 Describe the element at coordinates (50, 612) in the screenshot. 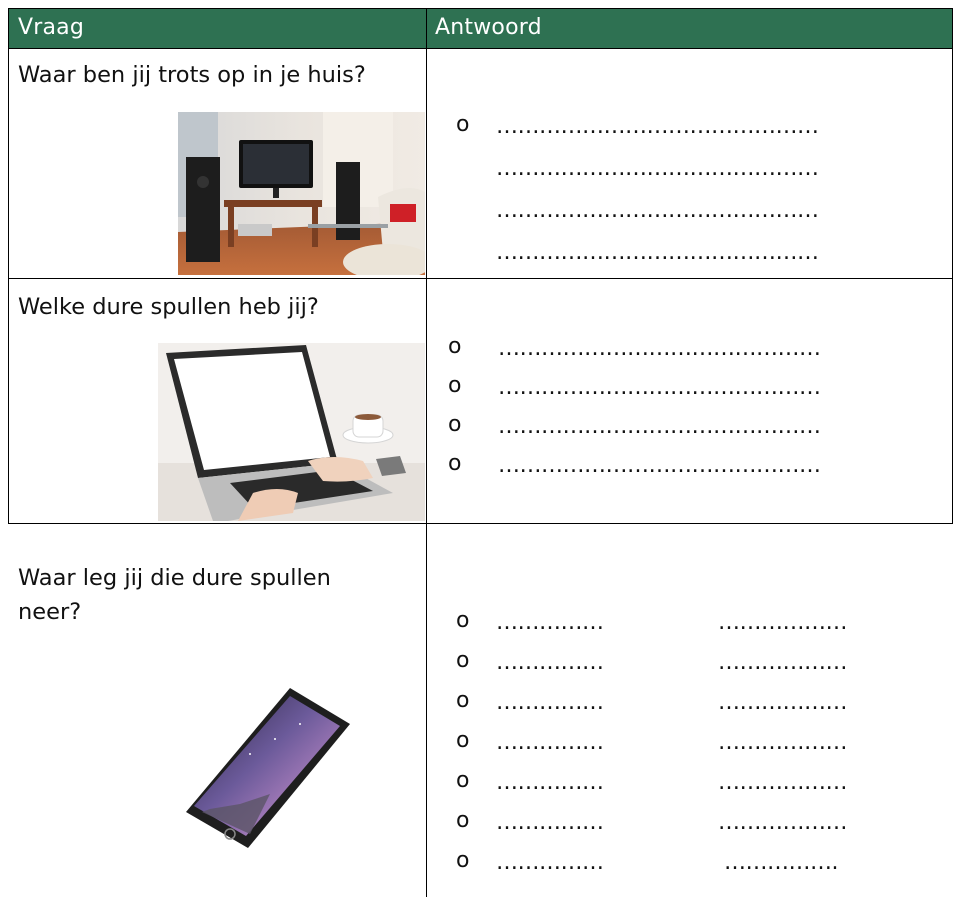

I see `question-3-line-2: neer?` at that location.